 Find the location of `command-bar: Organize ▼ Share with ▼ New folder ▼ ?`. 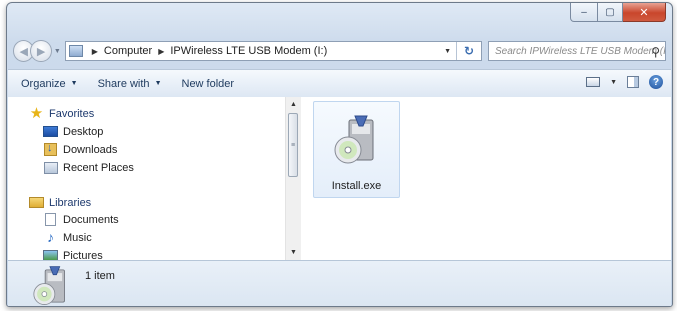

command-bar: Organize ▼ Share with ▼ New folder ▼ ? is located at coordinates (339, 83).